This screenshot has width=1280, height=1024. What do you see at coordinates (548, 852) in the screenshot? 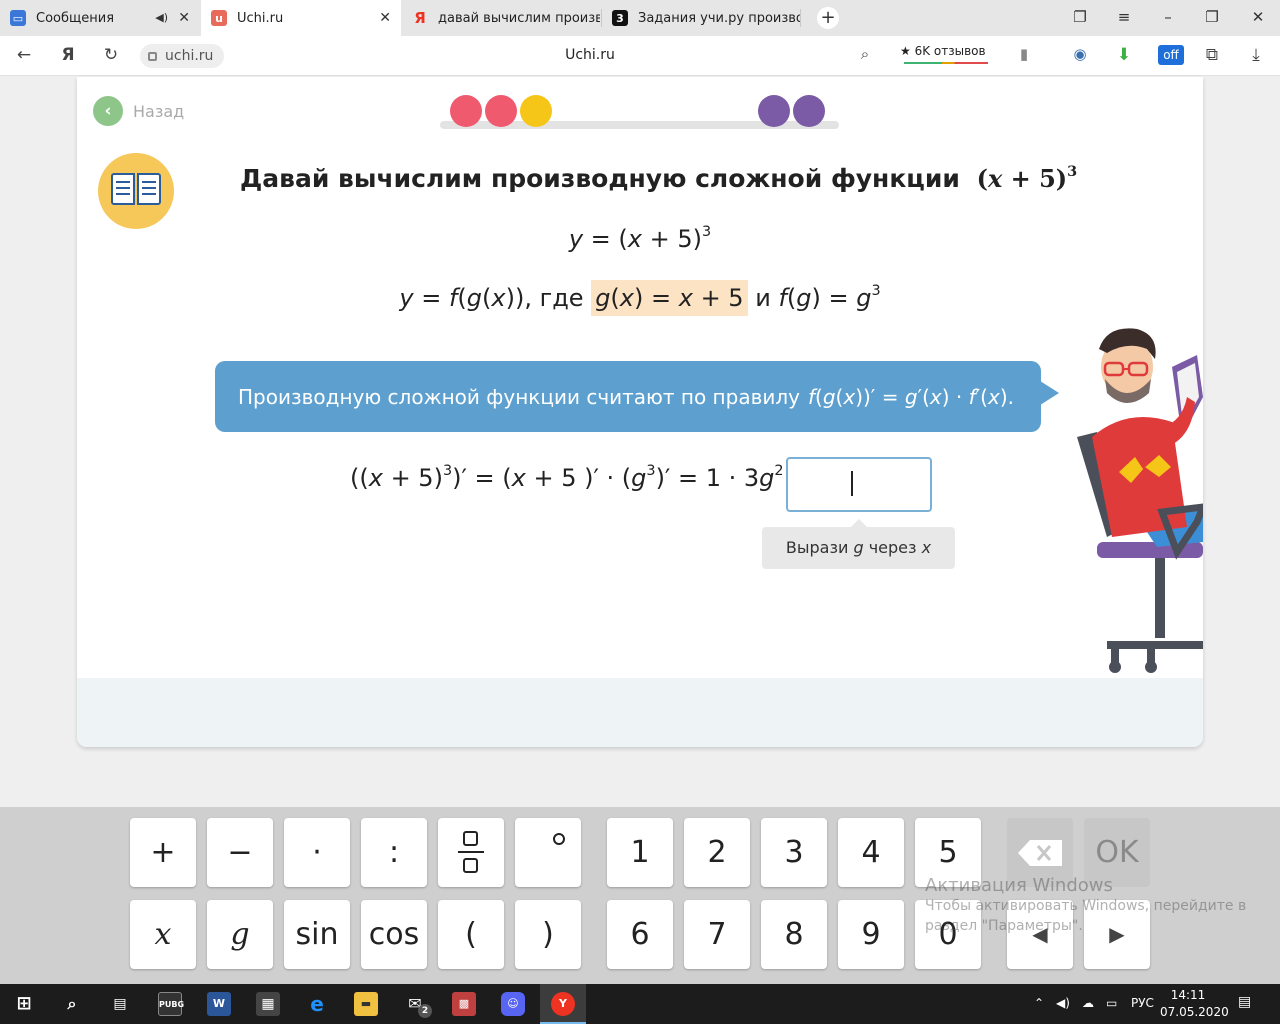
I see `key-power` at bounding box center [548, 852].